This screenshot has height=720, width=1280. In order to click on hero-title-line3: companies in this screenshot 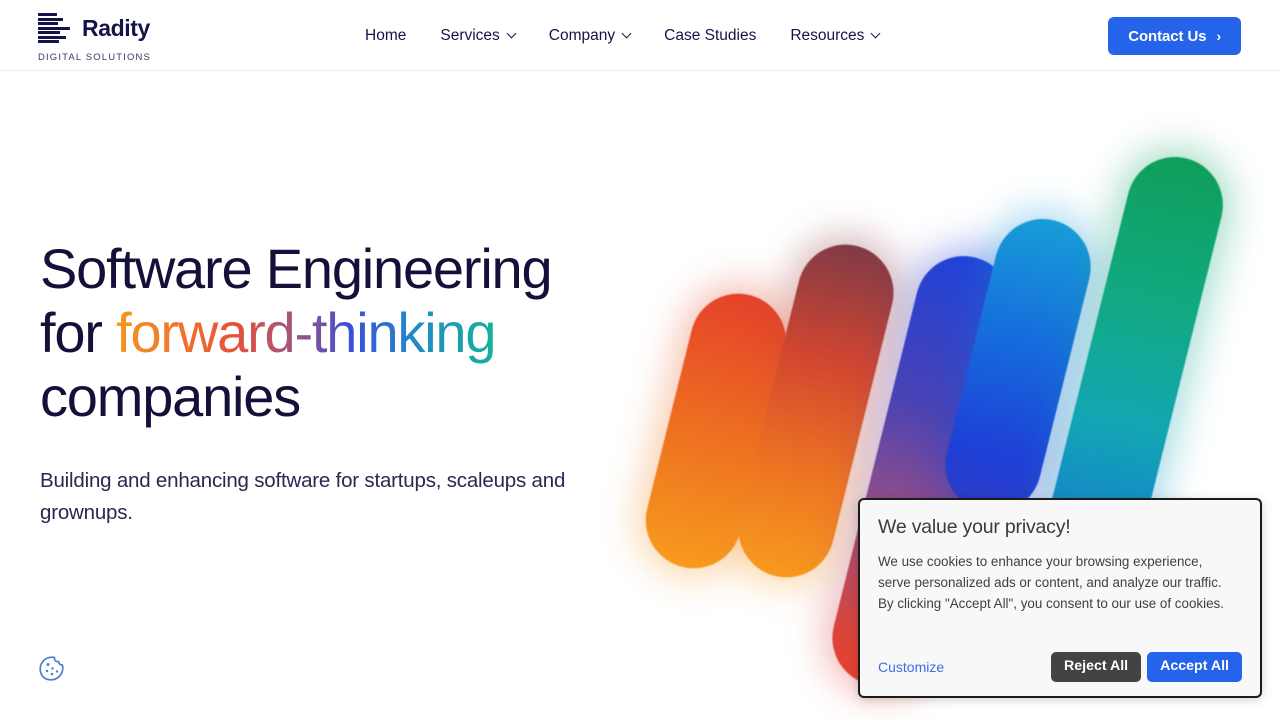, I will do `click(170, 396)`.